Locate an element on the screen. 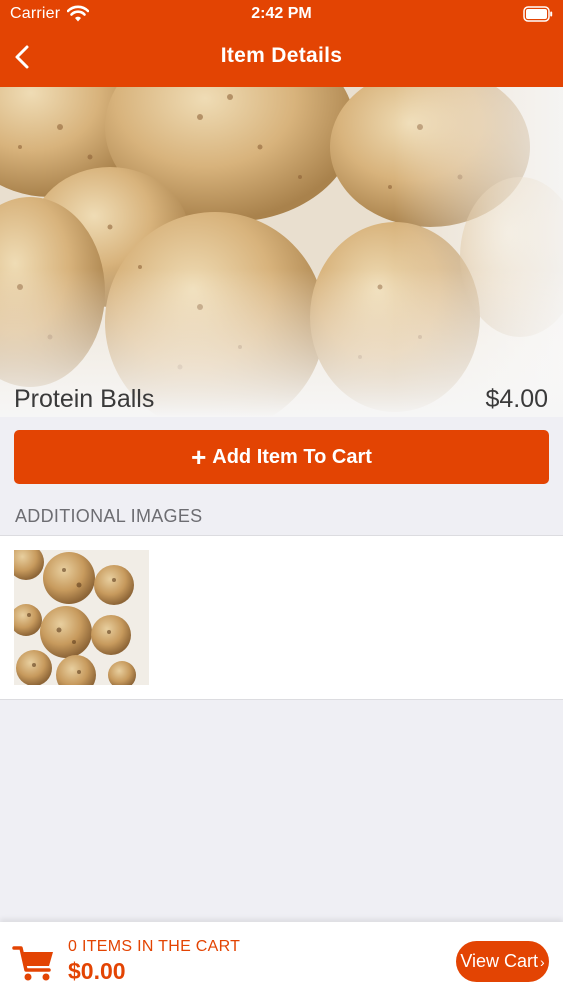  plus-icon: + is located at coordinates (199, 457).